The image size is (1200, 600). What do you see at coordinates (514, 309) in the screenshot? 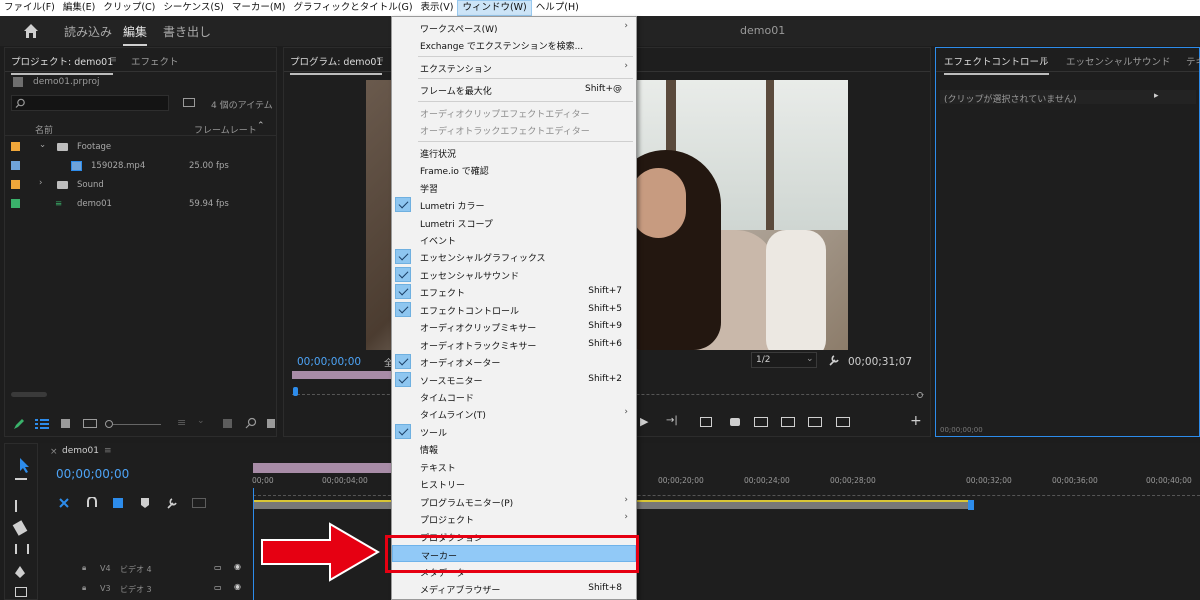
I see `window-menu-item: エフェクトコントロール Shift+5` at bounding box center [514, 309].